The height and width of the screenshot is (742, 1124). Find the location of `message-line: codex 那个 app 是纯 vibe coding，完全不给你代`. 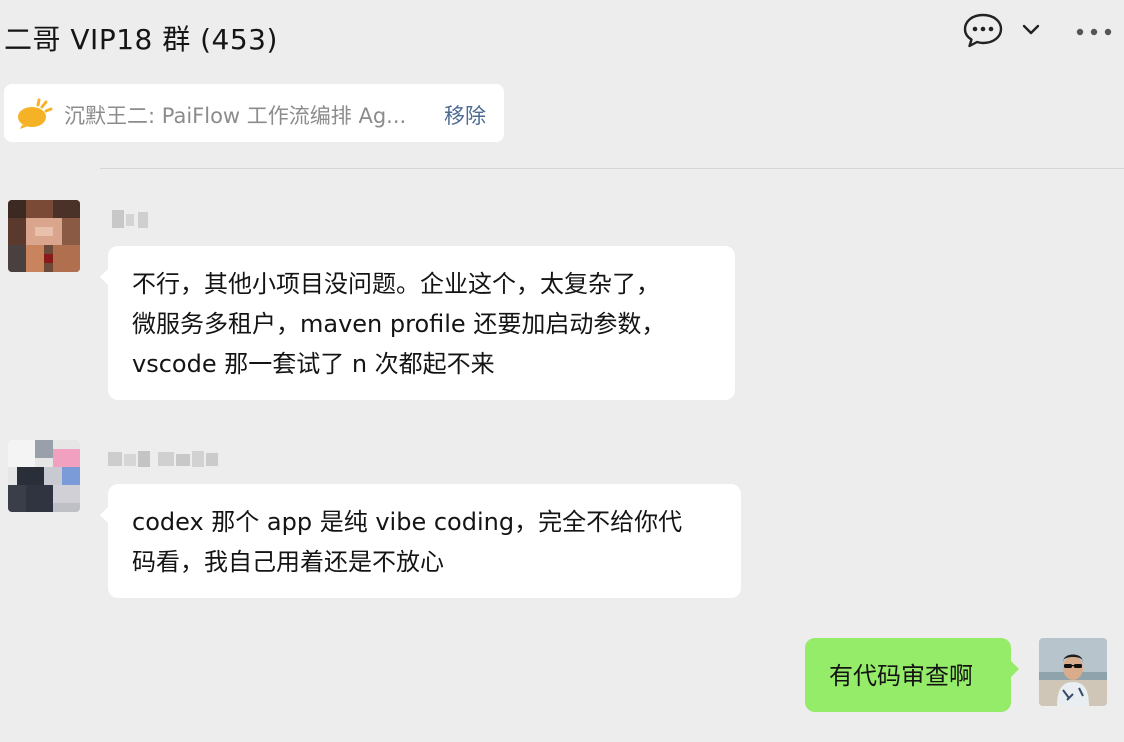

message-line: codex 那个 app 是纯 vibe coding，完全不给你代 is located at coordinates (407, 522).